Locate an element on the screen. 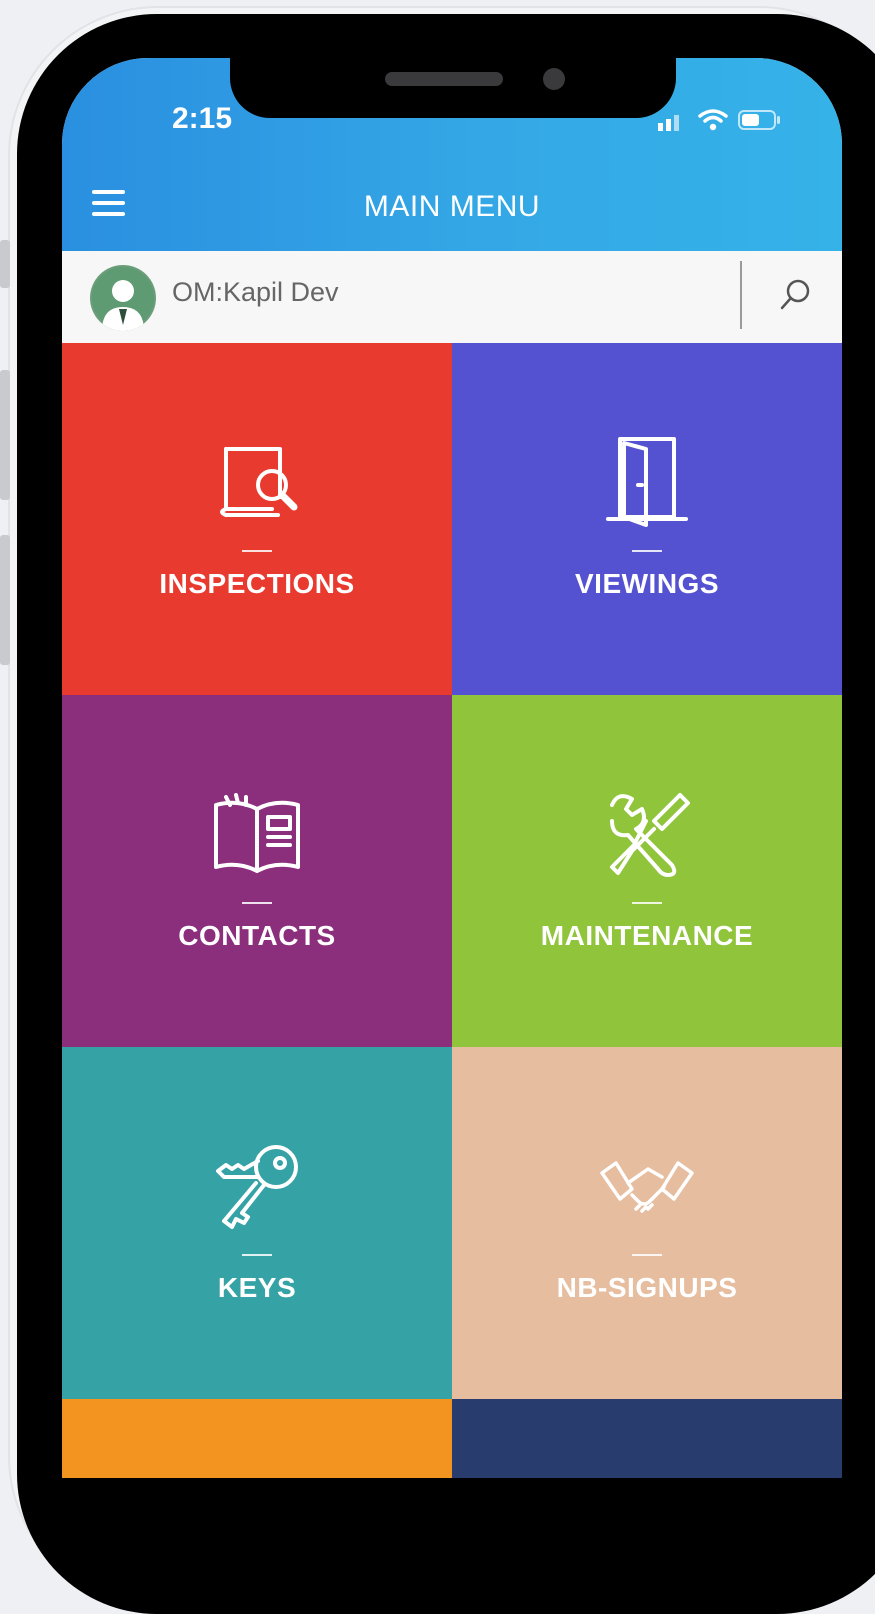 The image size is (875, 1614). keys-icon is located at coordinates (257, 1187).